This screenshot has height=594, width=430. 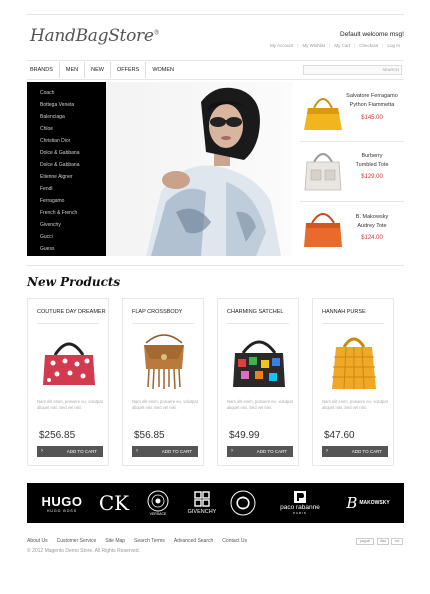 What do you see at coordinates (66, 117) in the screenshot?
I see `brand-link: Balenciaga` at bounding box center [66, 117].